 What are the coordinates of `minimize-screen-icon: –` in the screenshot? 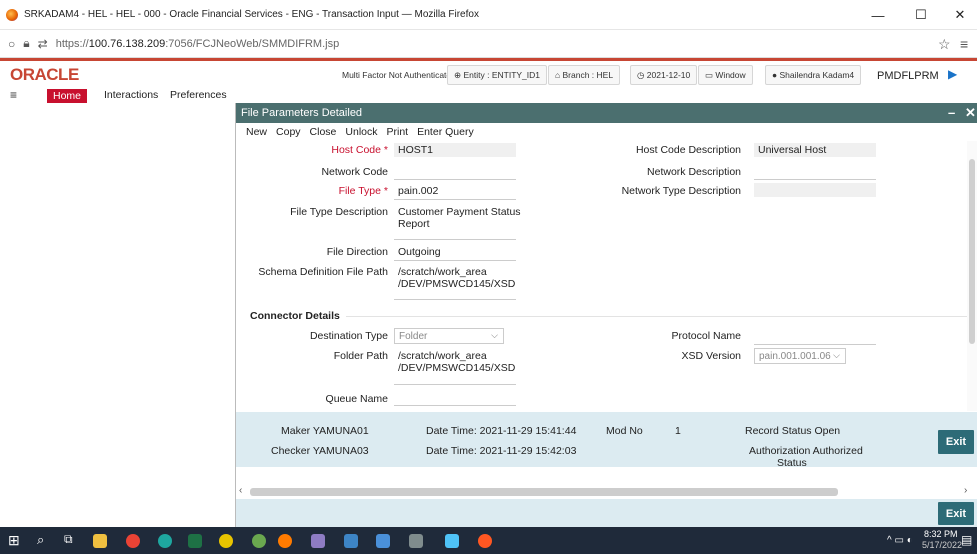 It's located at (951, 112).